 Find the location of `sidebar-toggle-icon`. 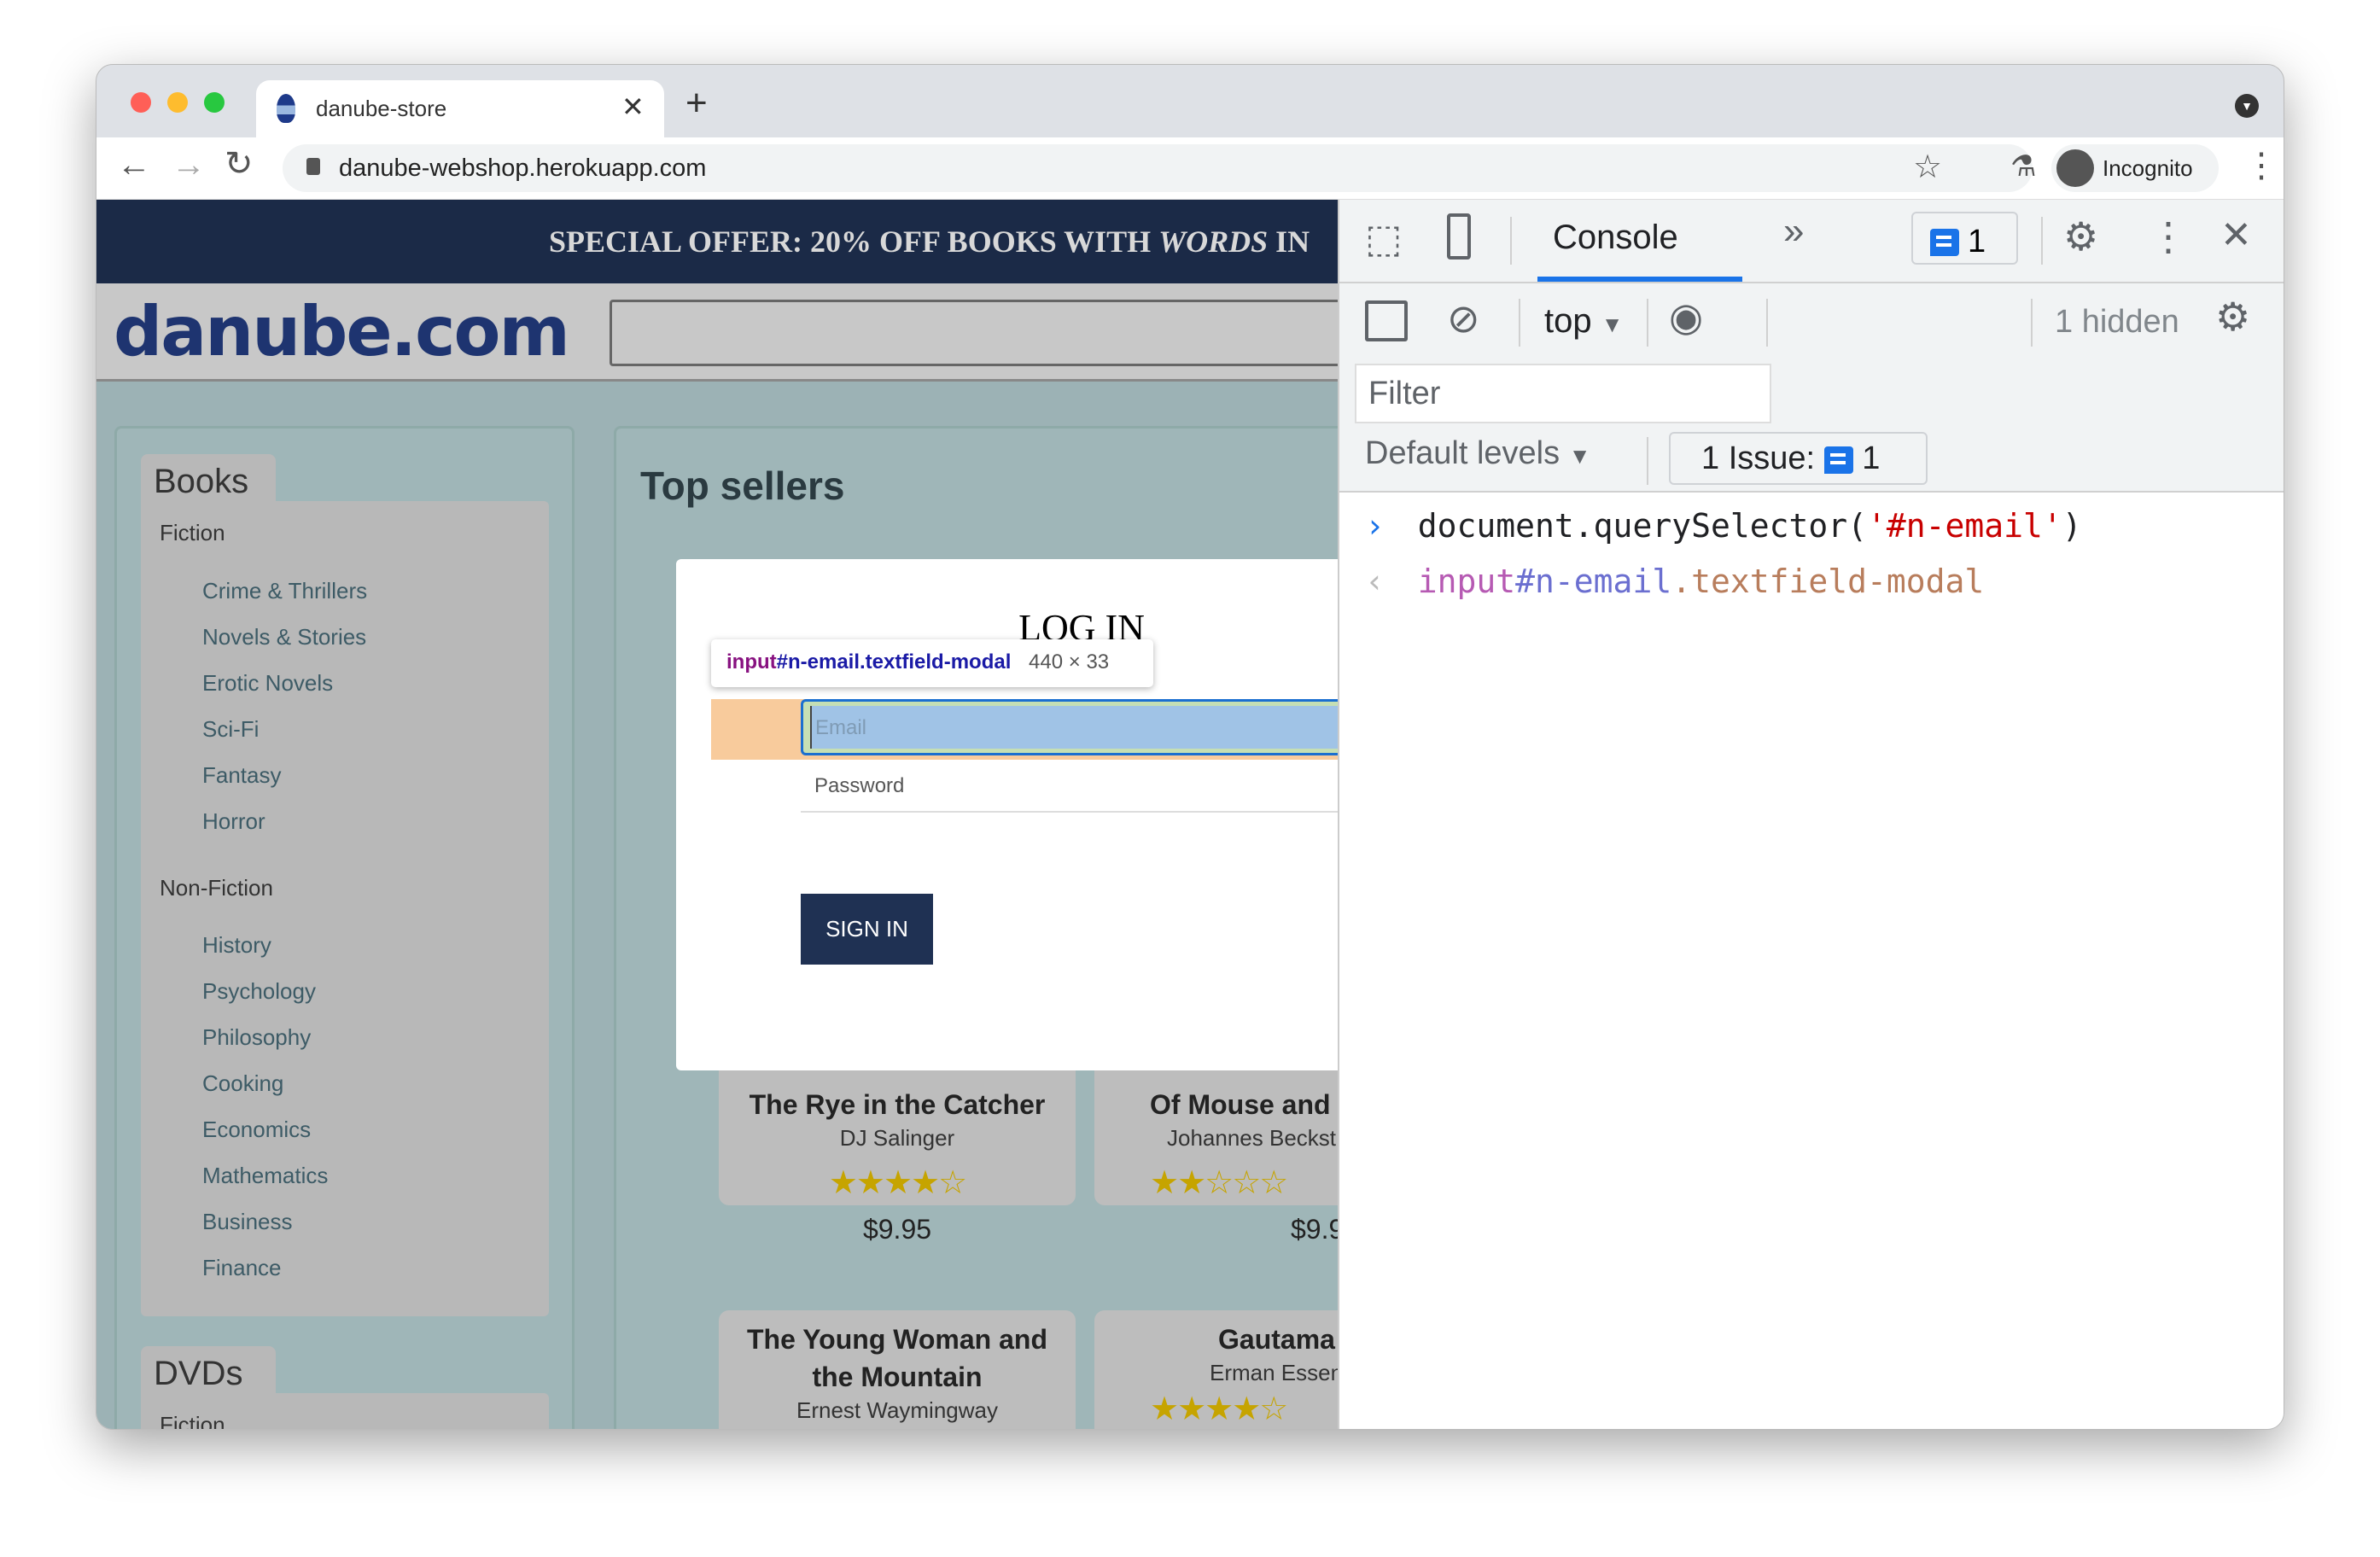

sidebar-toggle-icon is located at coordinates (1386, 320).